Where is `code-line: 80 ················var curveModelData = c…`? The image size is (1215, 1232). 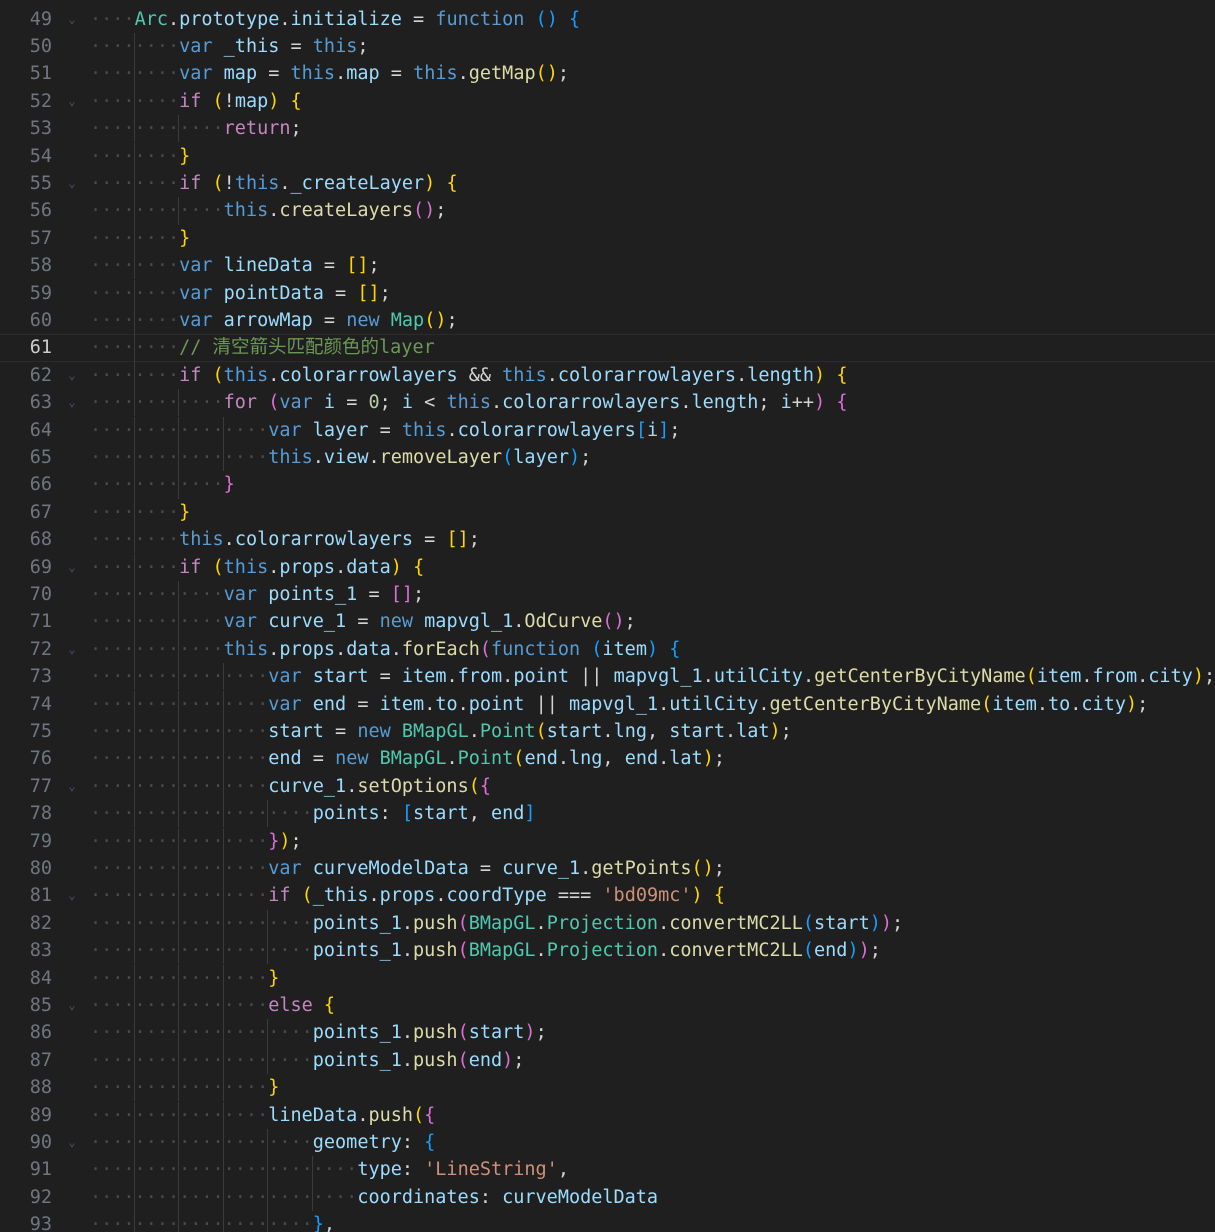 code-line: 80 ················var curveModelData = c… is located at coordinates (607, 868).